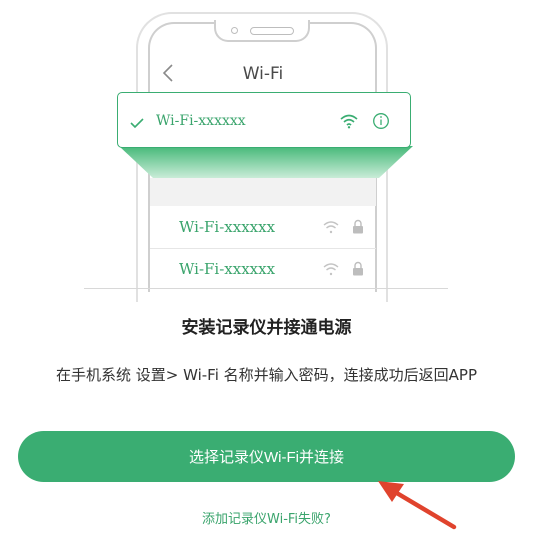 The width and height of the screenshot is (533, 534). What do you see at coordinates (263, 248) in the screenshot?
I see `list-row-divider` at bounding box center [263, 248].